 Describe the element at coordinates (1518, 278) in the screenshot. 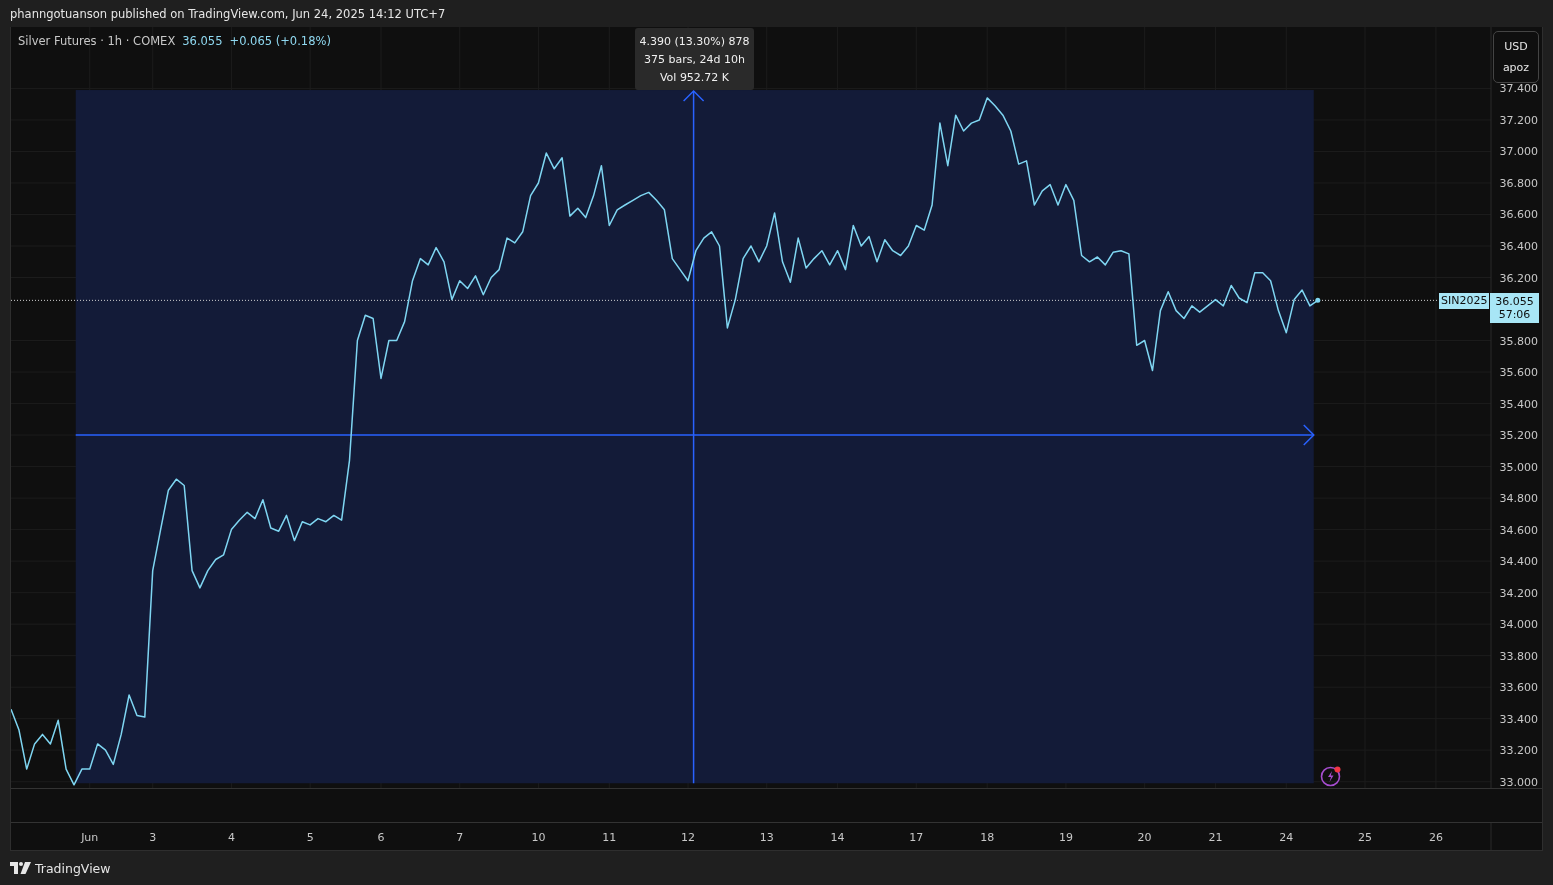

I see `price-axis-label: 36.200` at that location.